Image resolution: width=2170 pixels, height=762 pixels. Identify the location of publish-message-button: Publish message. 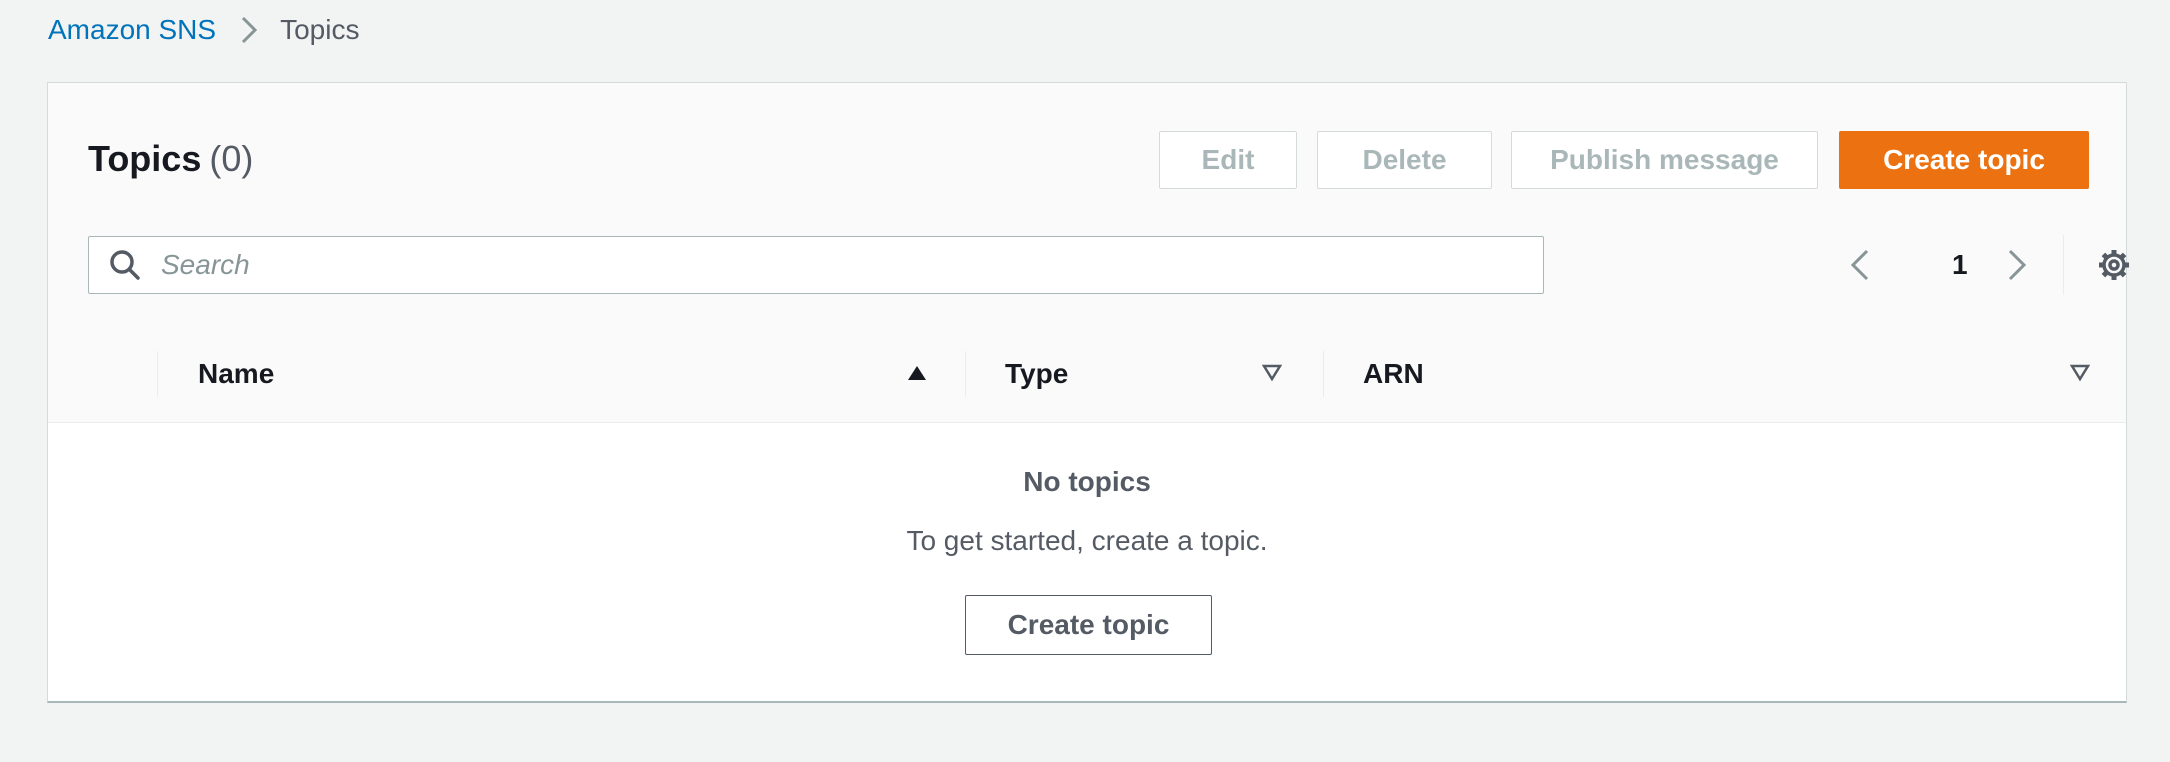
(1664, 160).